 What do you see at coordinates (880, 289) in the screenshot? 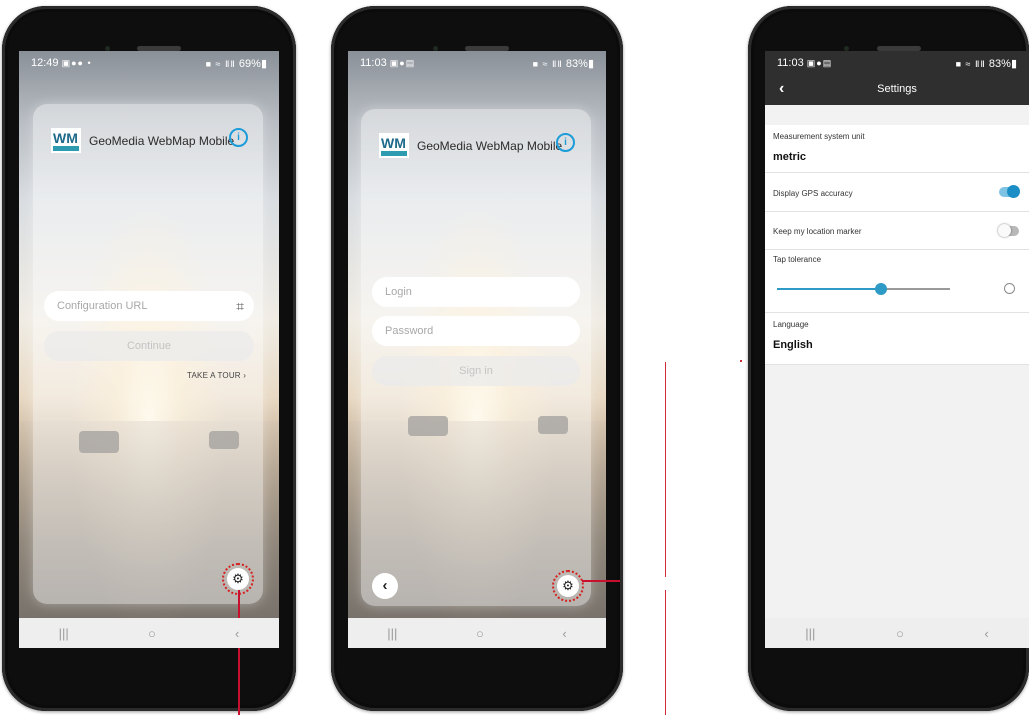
I see `slider-thumb` at bounding box center [880, 289].